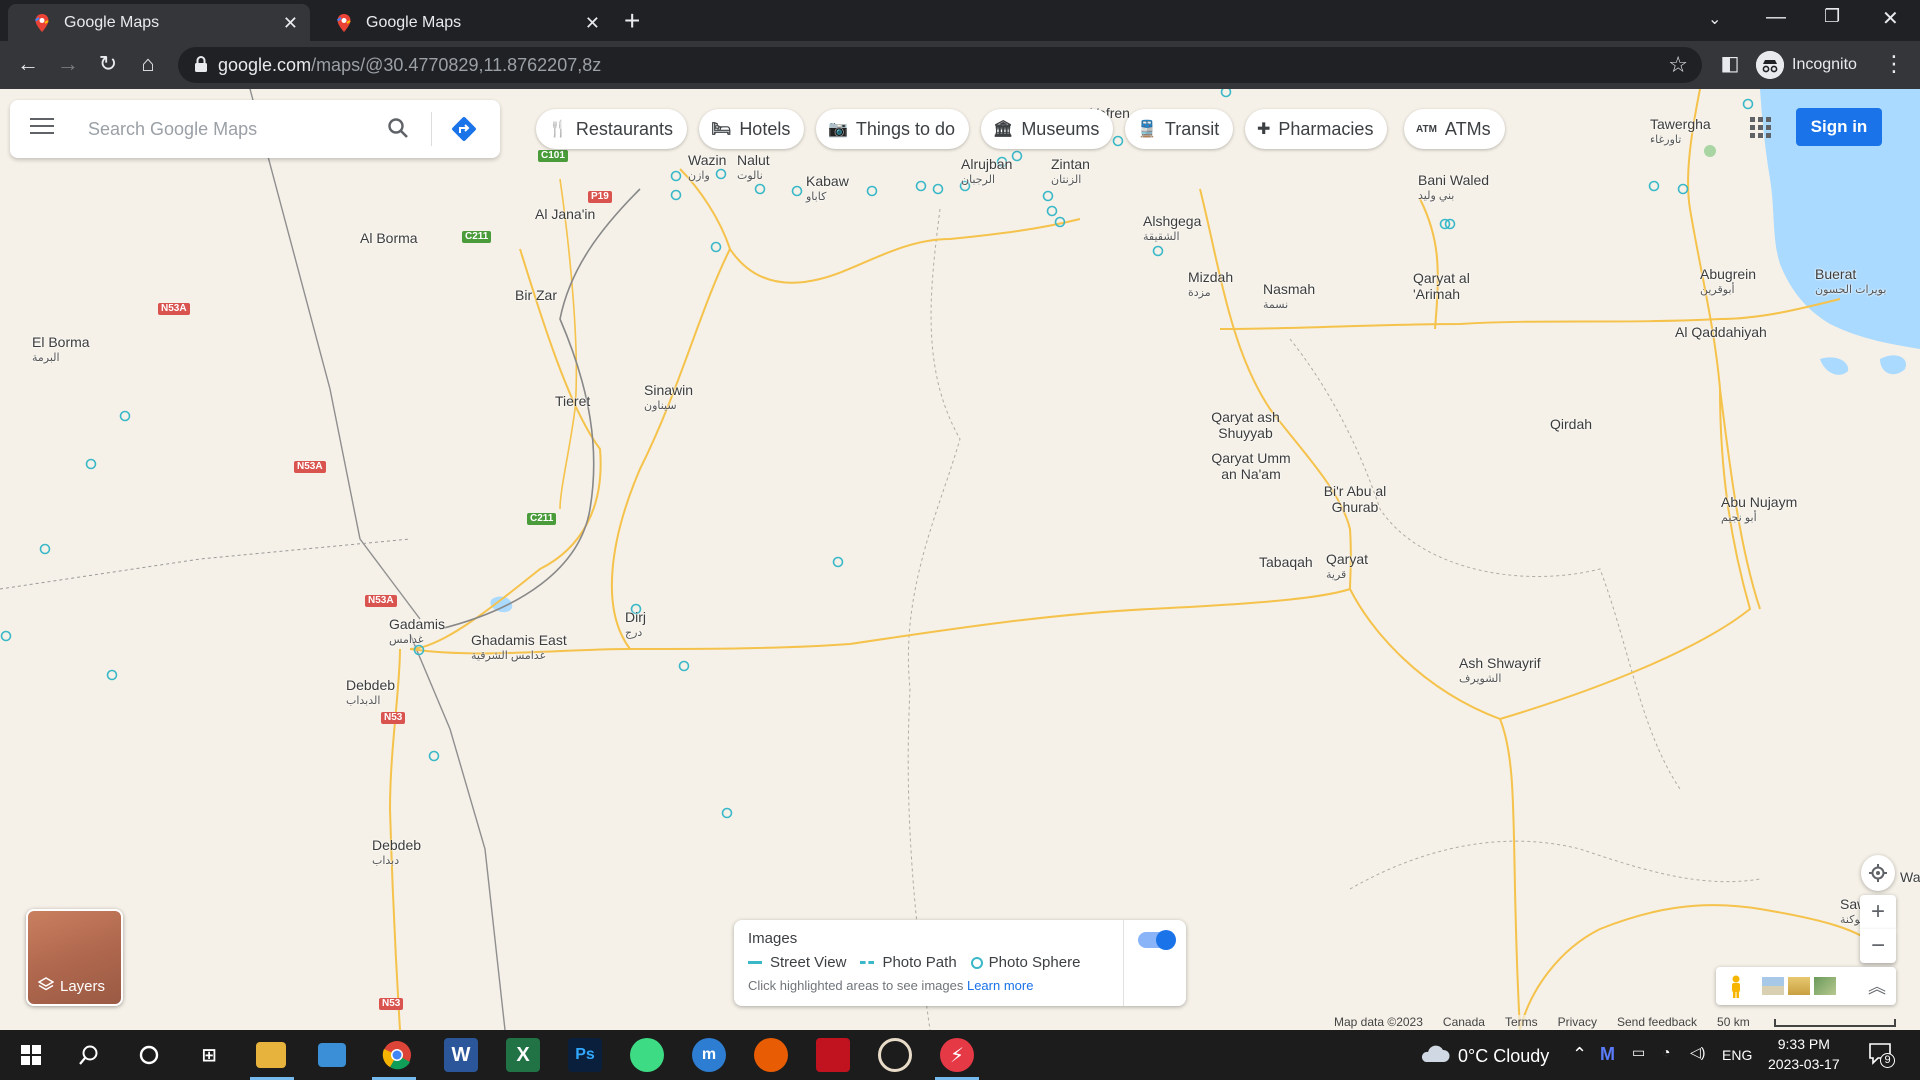 The height and width of the screenshot is (1080, 1920). I want to click on chip-transit: 🚆 Transit, so click(1179, 129).